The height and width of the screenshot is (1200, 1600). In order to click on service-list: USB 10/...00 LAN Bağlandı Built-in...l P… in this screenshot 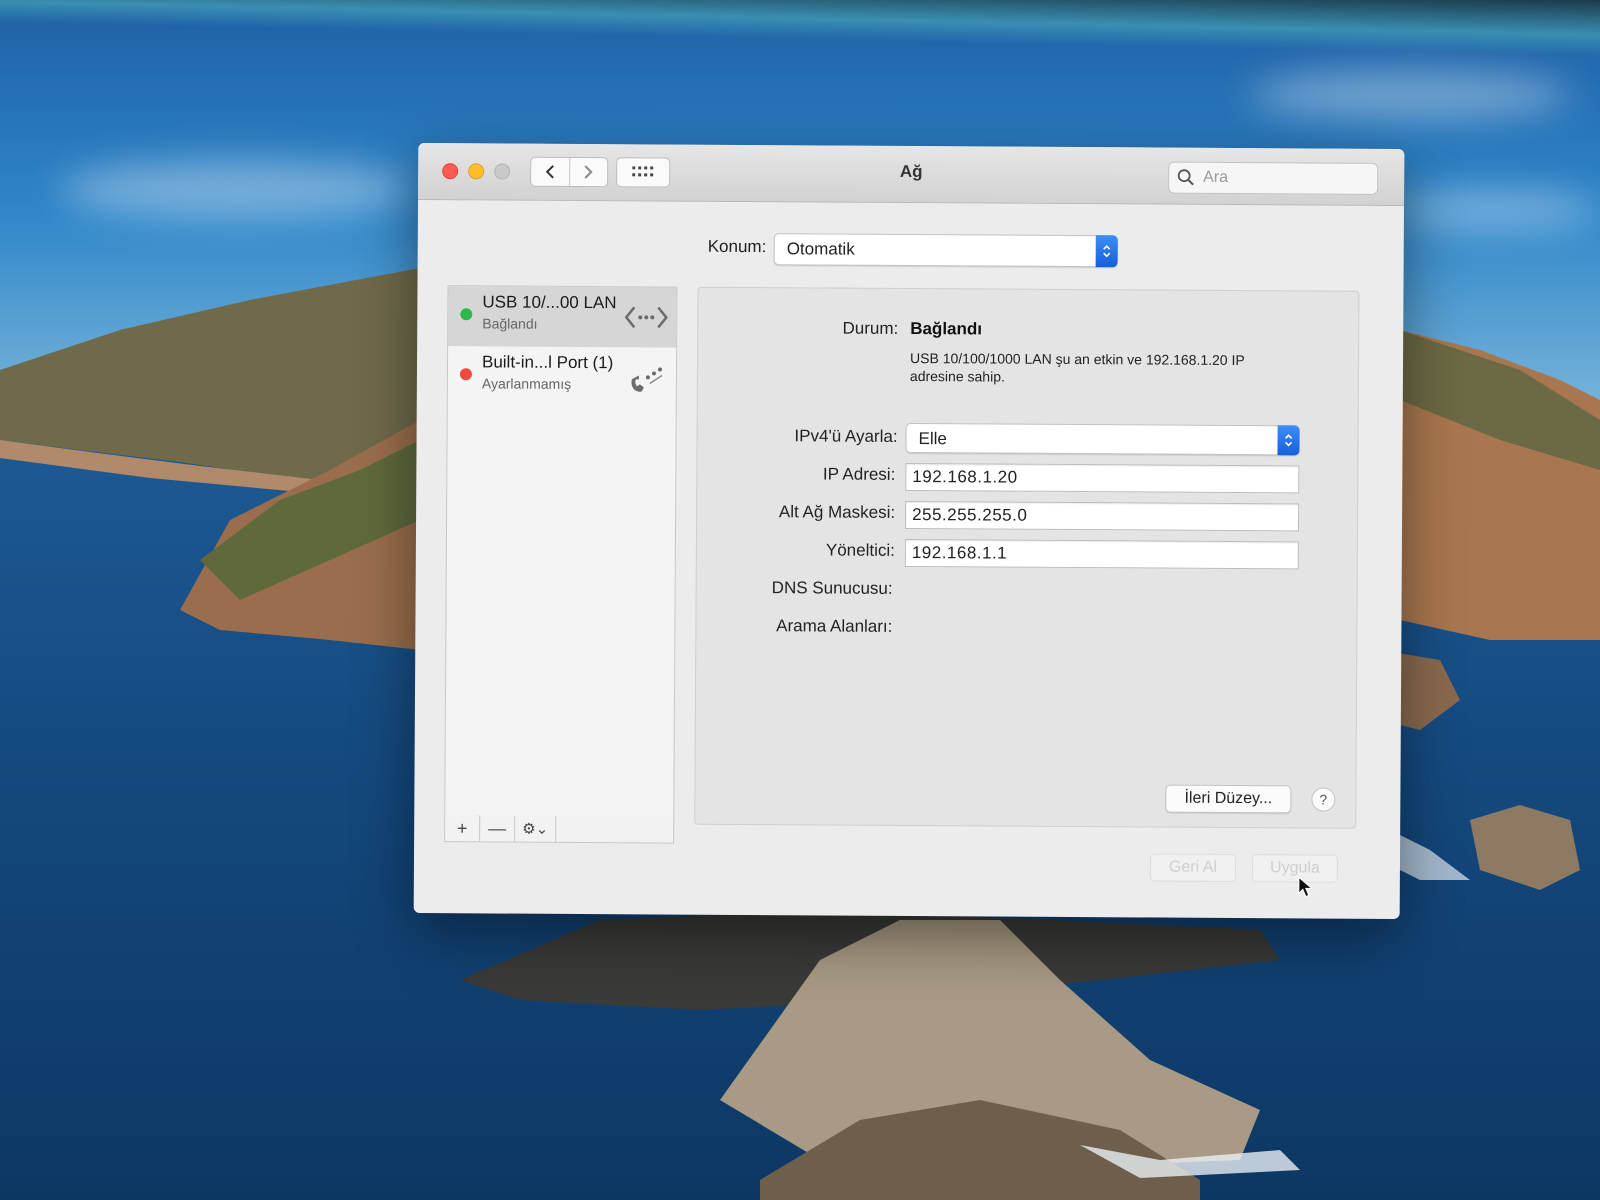, I will do `click(561, 552)`.